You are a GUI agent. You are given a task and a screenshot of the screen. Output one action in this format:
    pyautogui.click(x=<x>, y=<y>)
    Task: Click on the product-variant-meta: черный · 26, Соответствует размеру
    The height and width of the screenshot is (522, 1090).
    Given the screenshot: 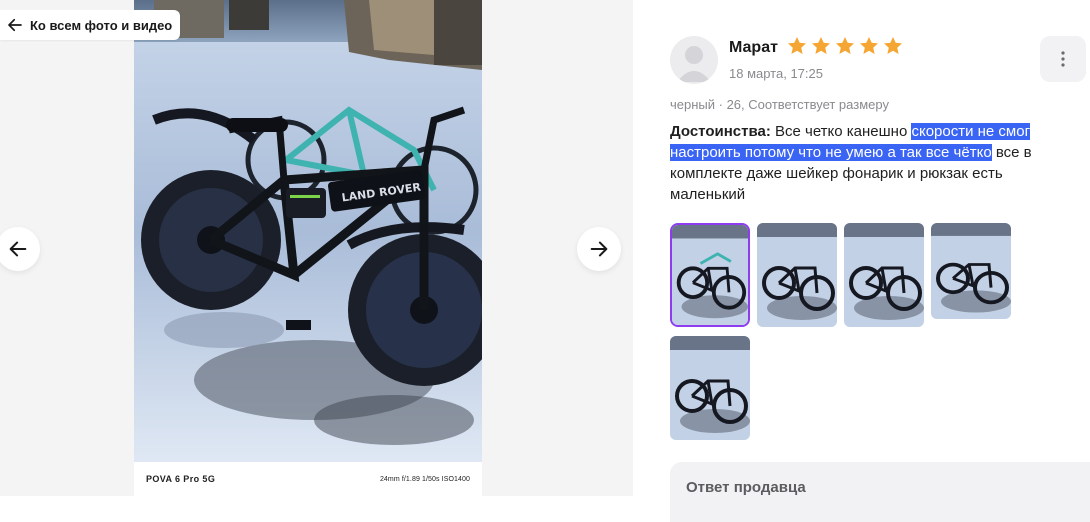 What is the action you would take?
    pyautogui.click(x=779, y=104)
    